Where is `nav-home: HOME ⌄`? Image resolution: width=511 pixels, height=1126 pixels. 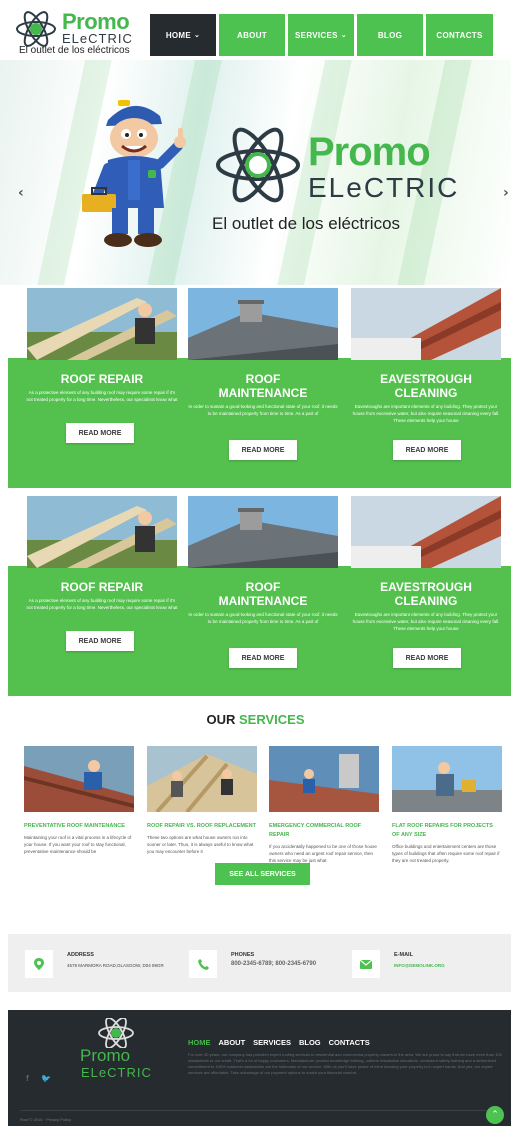
nav-home: HOME ⌄ is located at coordinates (183, 35).